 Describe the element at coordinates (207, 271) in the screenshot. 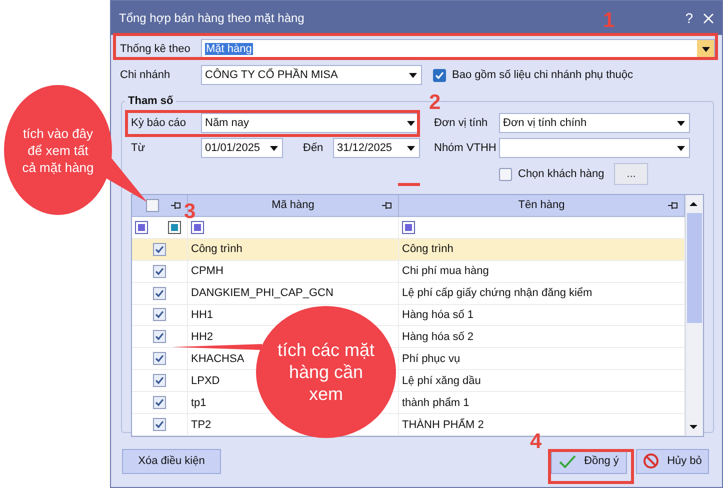

I see `table-cell: CPMH` at that location.